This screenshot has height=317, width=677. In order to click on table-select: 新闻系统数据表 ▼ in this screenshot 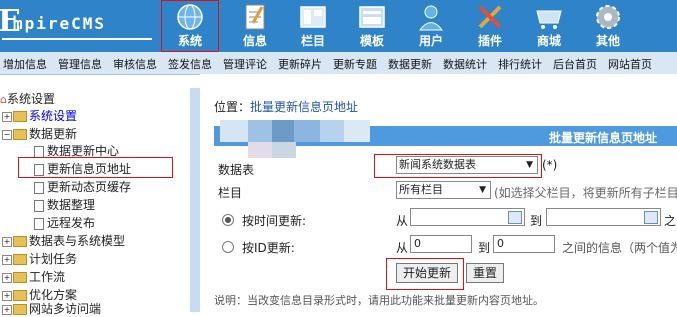, I will do `click(467, 165)`.